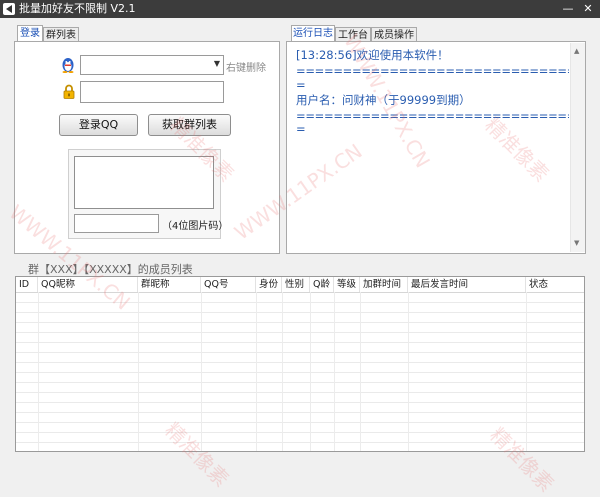 The width and height of the screenshot is (600, 497). Describe the element at coordinates (110, 269) in the screenshot. I see `member-list-title: 群【XXX】【XXXXX】的成员列表` at that location.